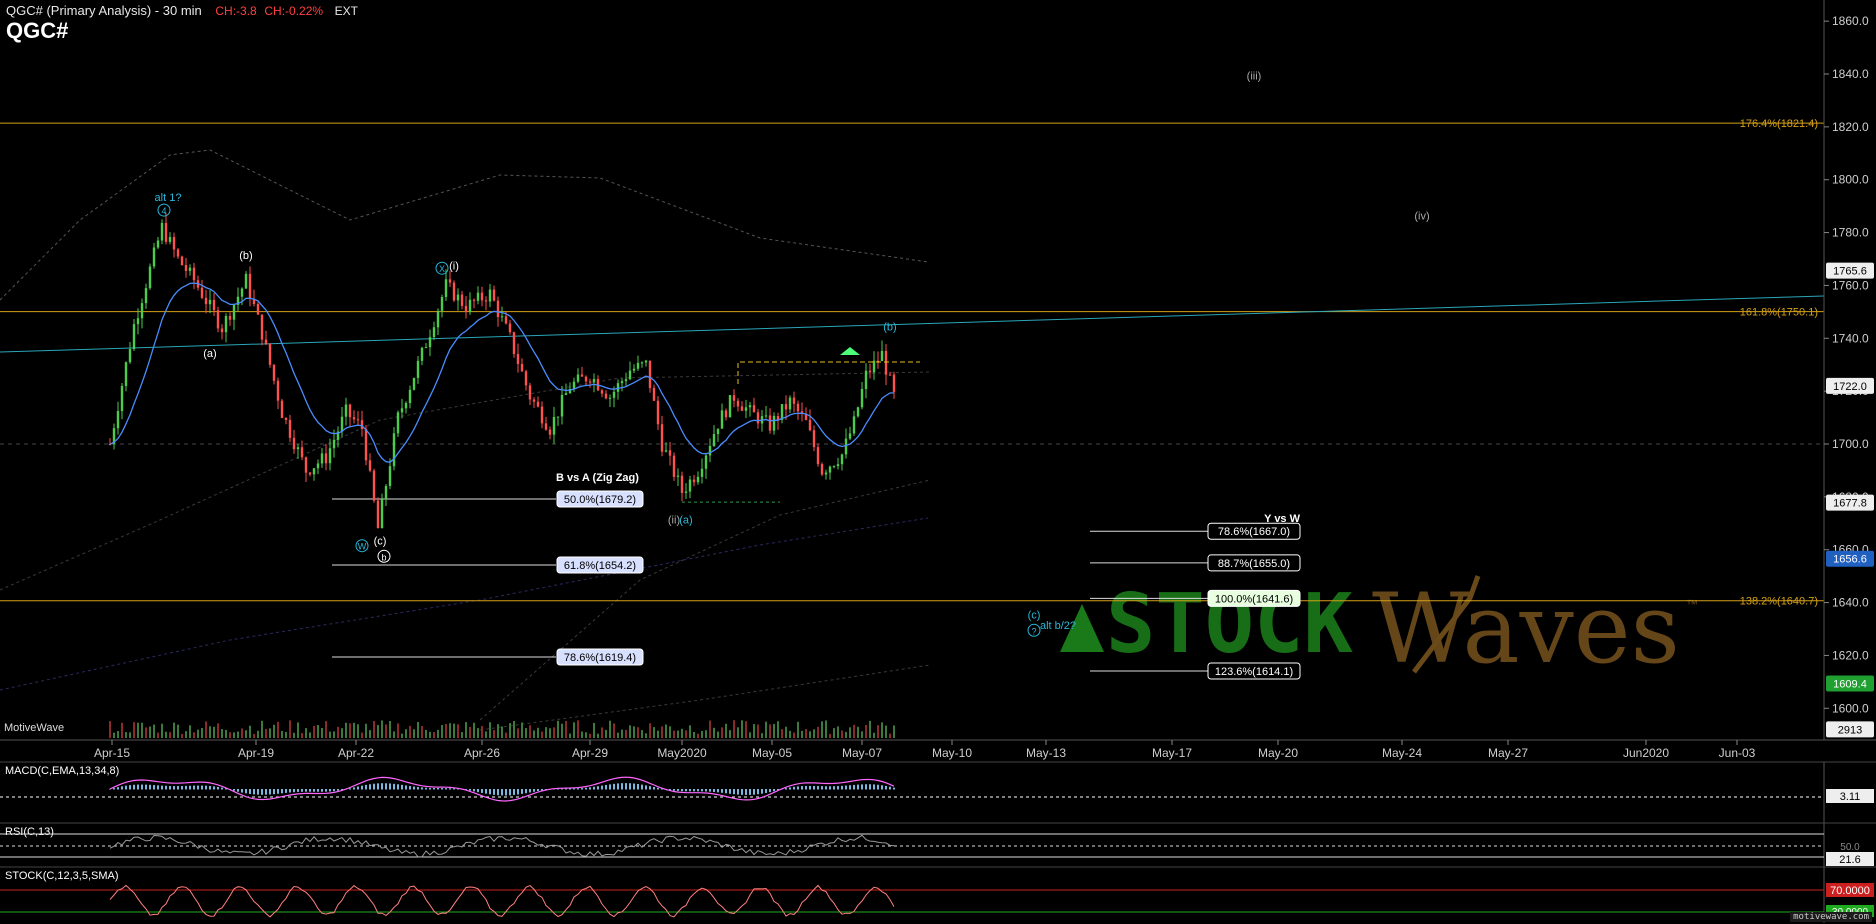 This screenshot has height=924, width=1876. What do you see at coordinates (1850, 797) in the screenshot?
I see `macd-value: 3.11` at bounding box center [1850, 797].